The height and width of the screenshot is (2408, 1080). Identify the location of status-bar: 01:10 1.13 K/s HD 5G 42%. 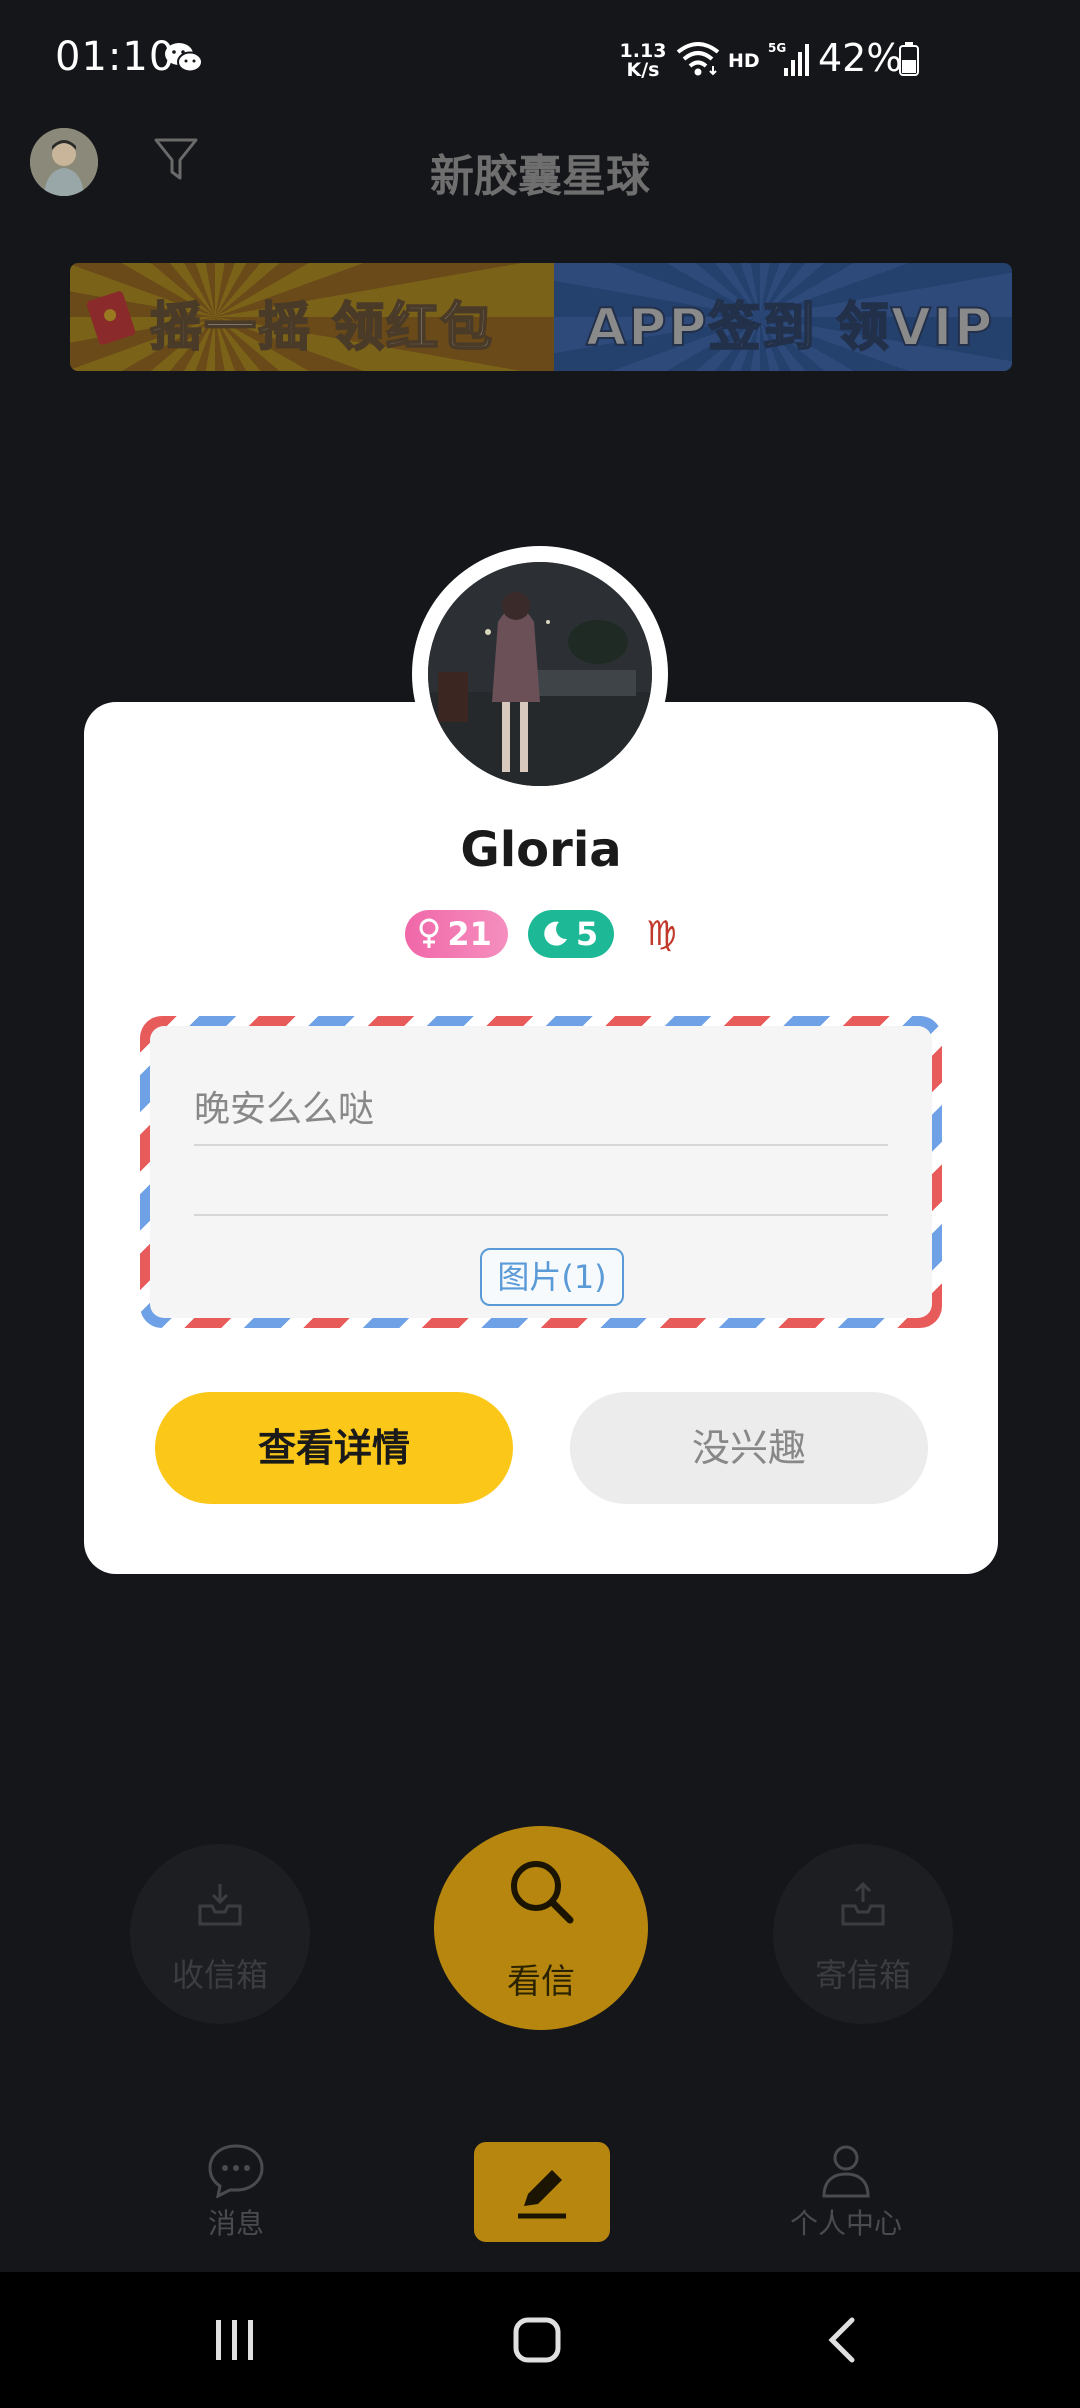
(540, 55).